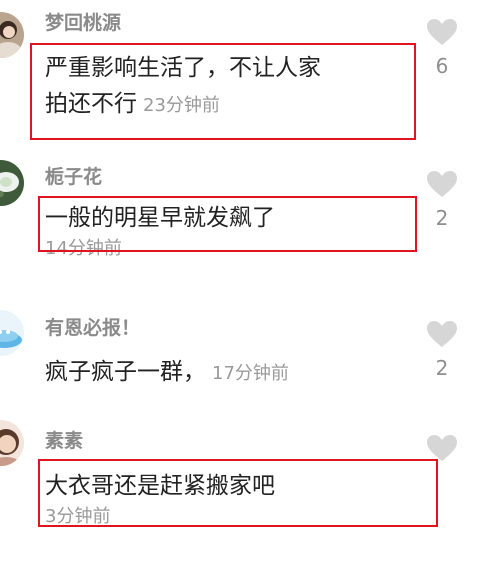 The image size is (479, 563). What do you see at coordinates (125, 372) in the screenshot?
I see `comment-text-line: 疯子疯子一群，` at bounding box center [125, 372].